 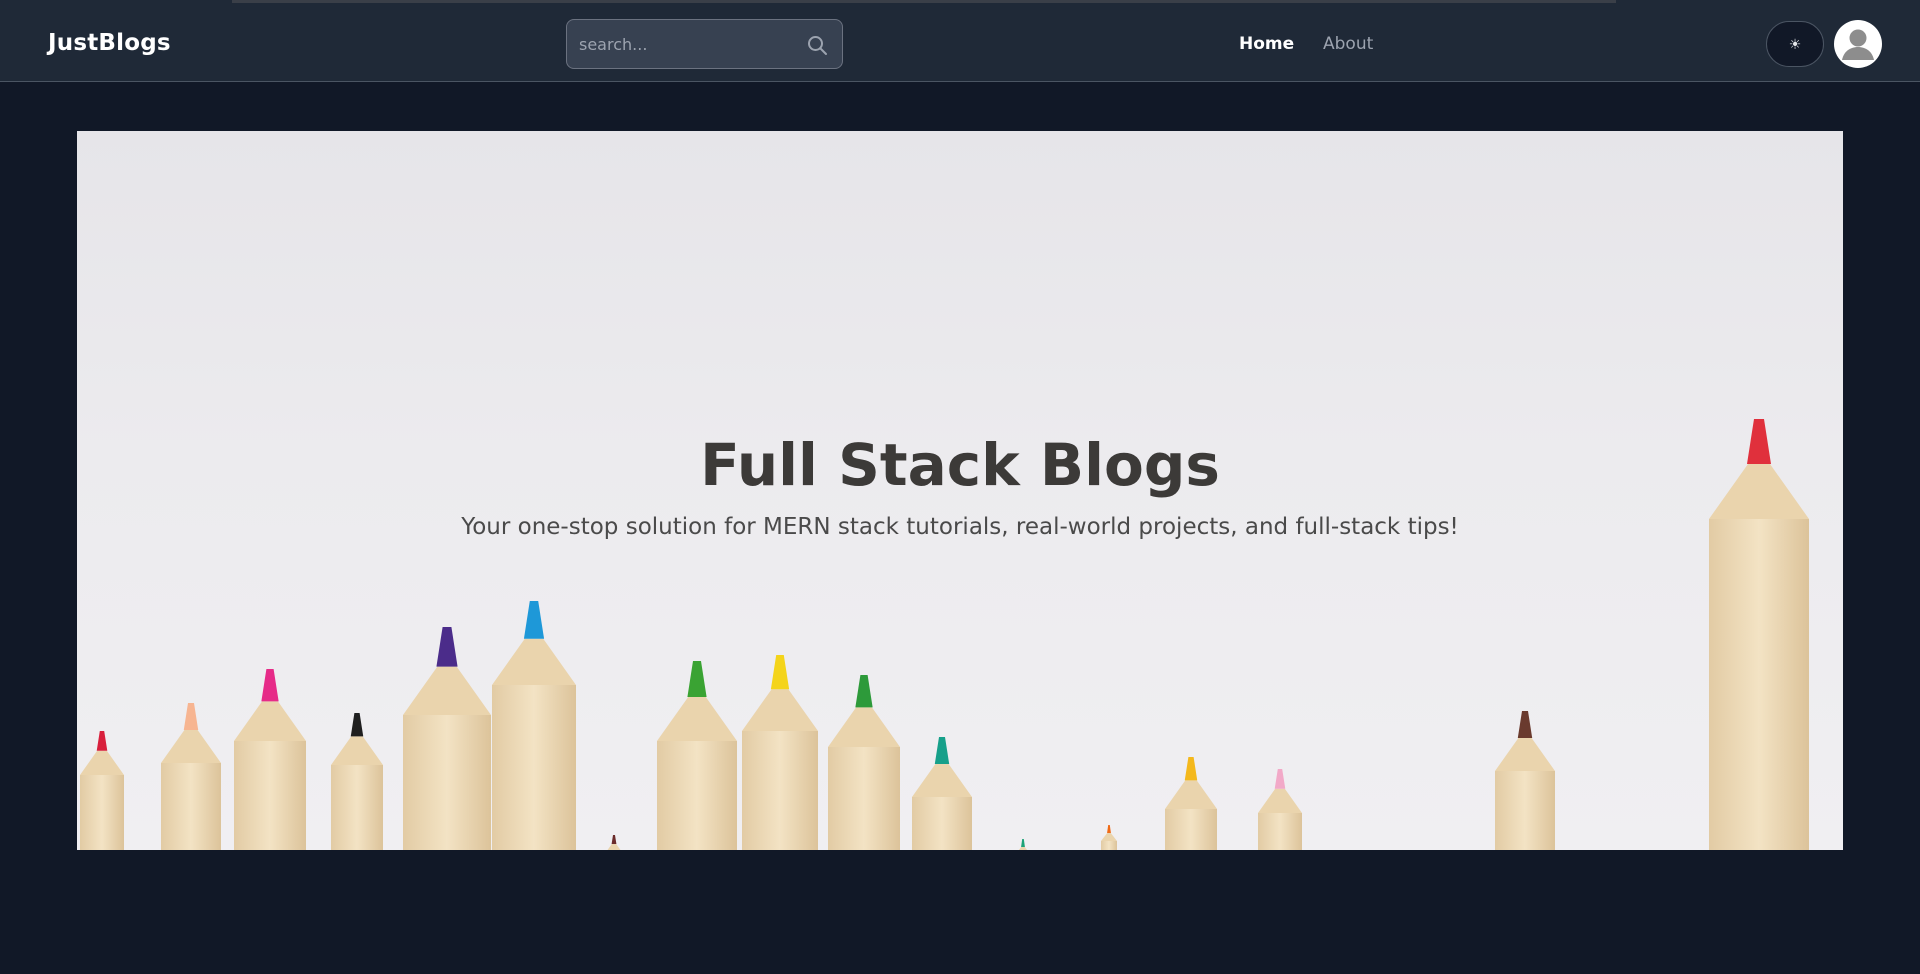 I want to click on avatar, so click(x=1858, y=44).